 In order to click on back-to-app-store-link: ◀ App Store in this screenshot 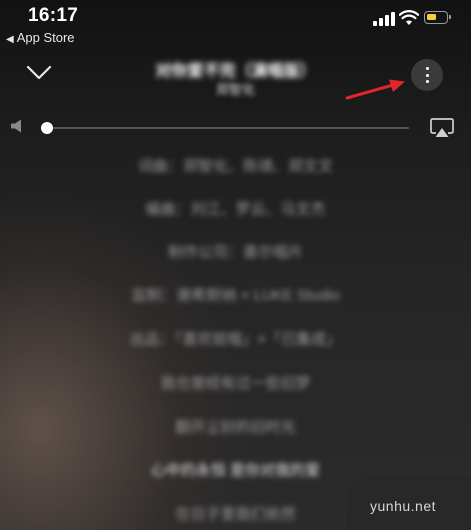, I will do `click(40, 37)`.